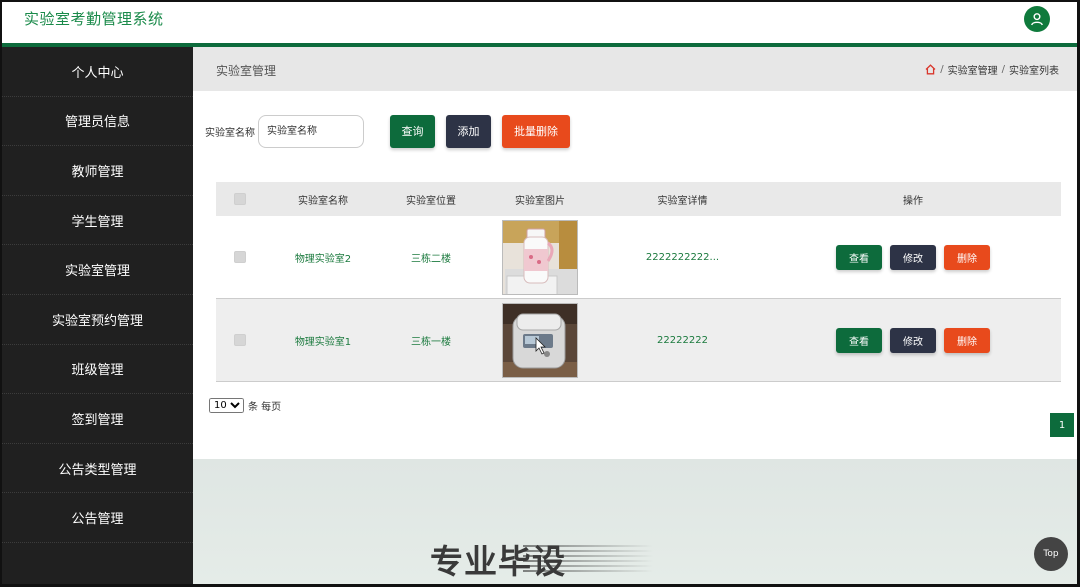  I want to click on sidebar-item-label: 管理员信息, so click(97, 123).